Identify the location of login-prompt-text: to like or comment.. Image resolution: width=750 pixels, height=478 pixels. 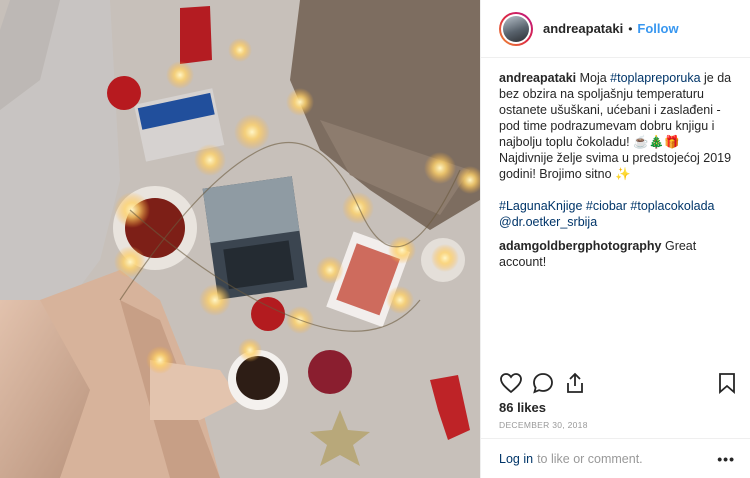
(590, 458).